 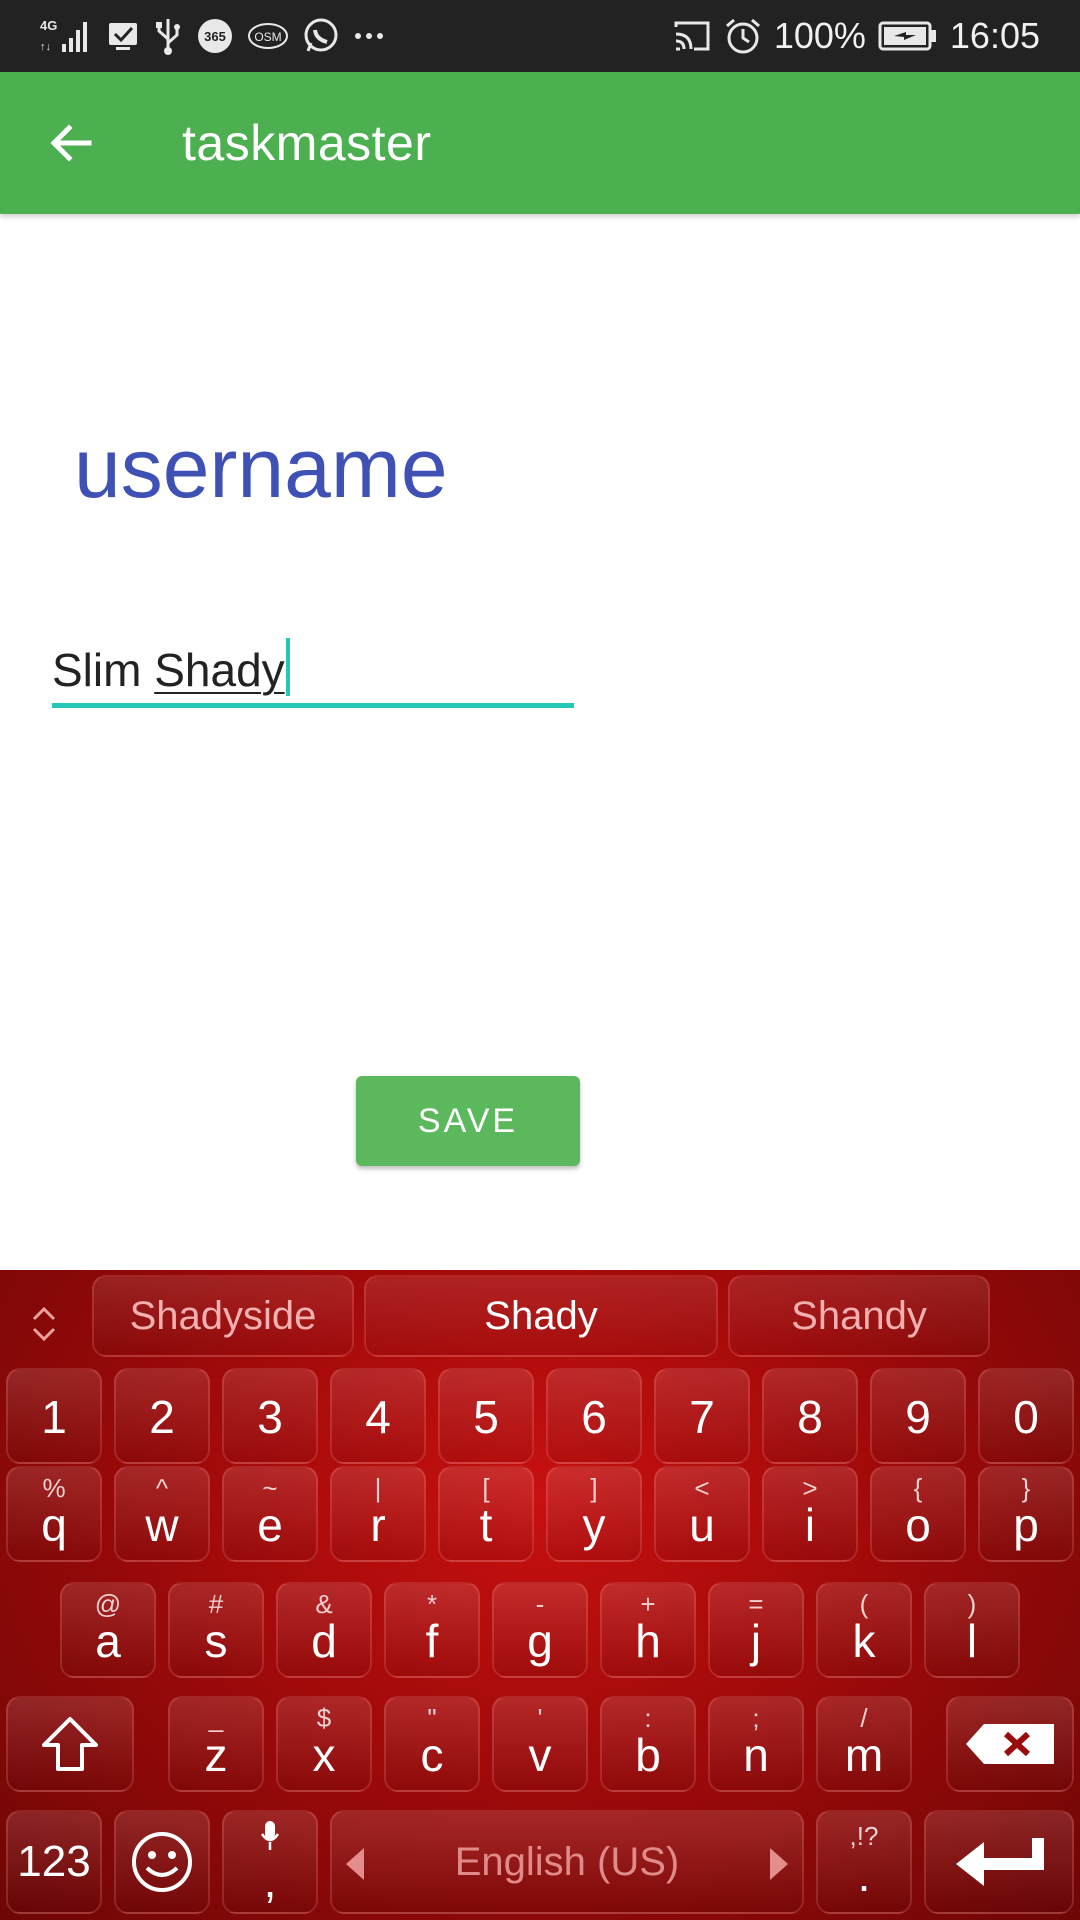 I want to click on key-sublabel: $, so click(x=324, y=1718).